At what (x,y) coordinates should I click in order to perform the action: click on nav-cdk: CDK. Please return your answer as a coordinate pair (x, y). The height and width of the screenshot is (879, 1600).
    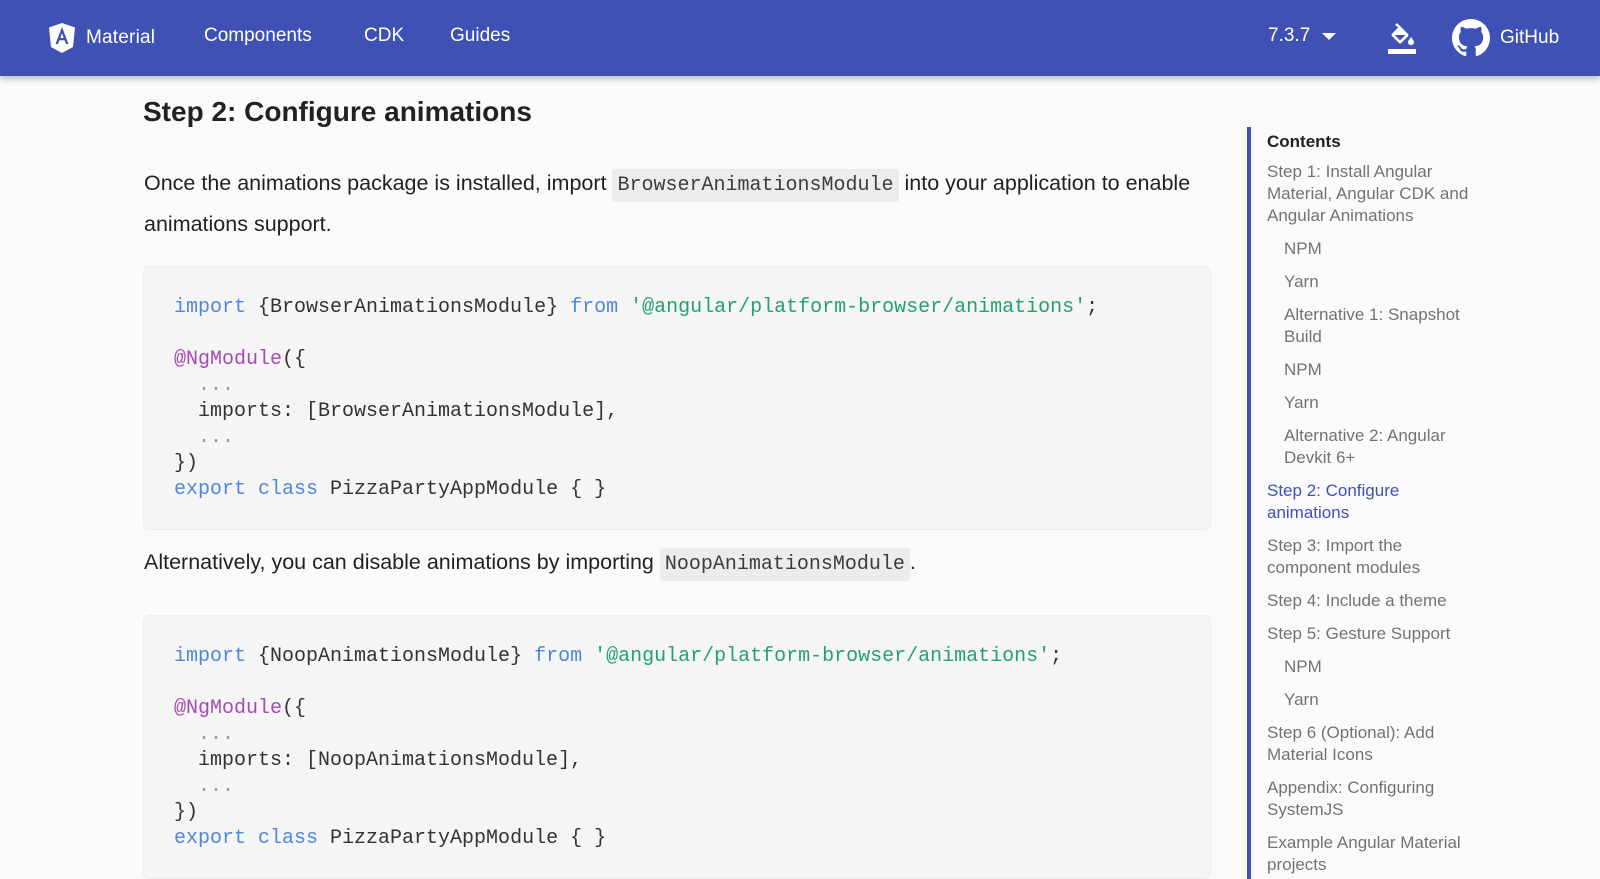
    Looking at the image, I should click on (384, 36).